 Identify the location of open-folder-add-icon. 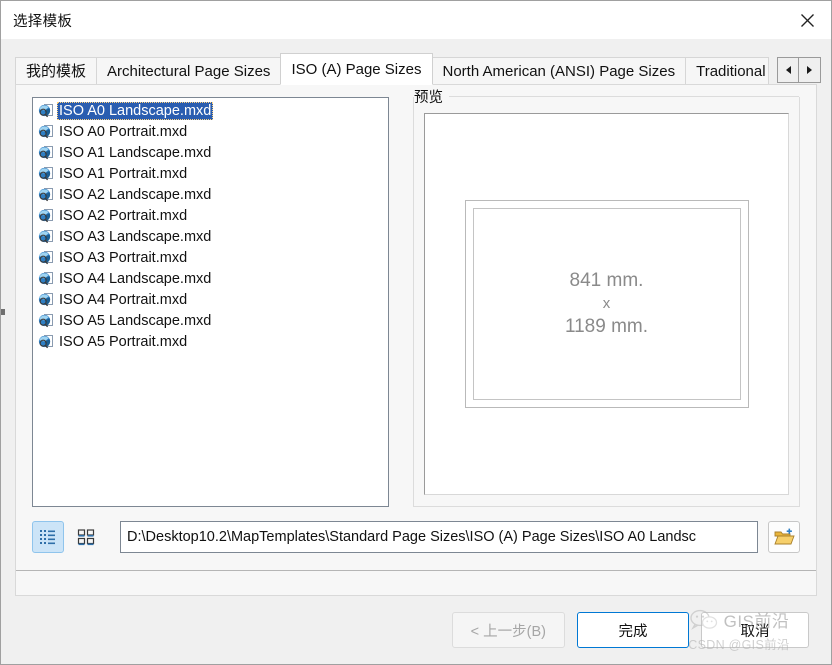
(784, 536).